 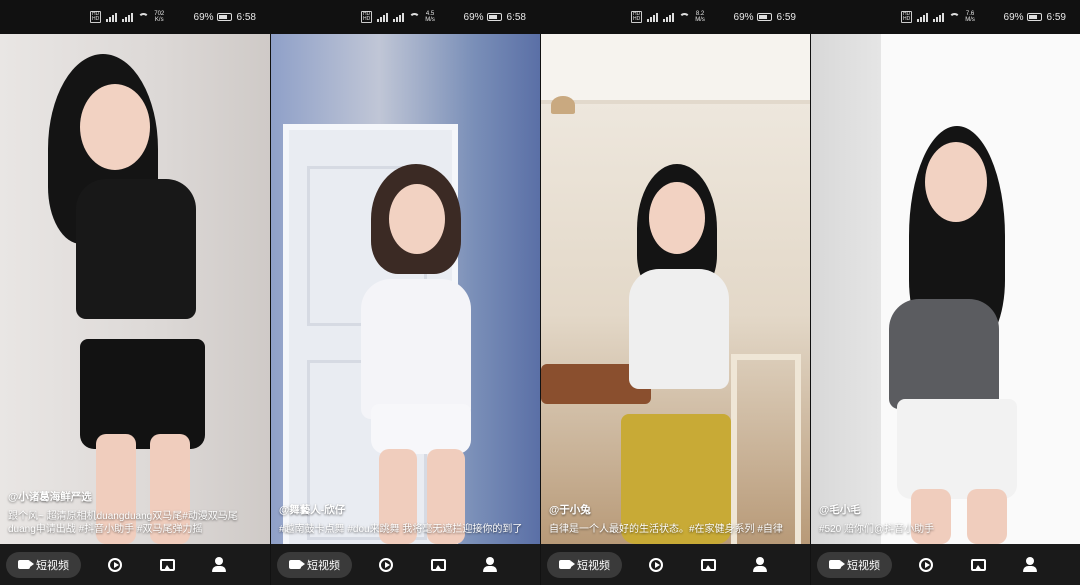 I want to click on signal-indicators: HD HD 702 K/s, so click(x=127, y=17).